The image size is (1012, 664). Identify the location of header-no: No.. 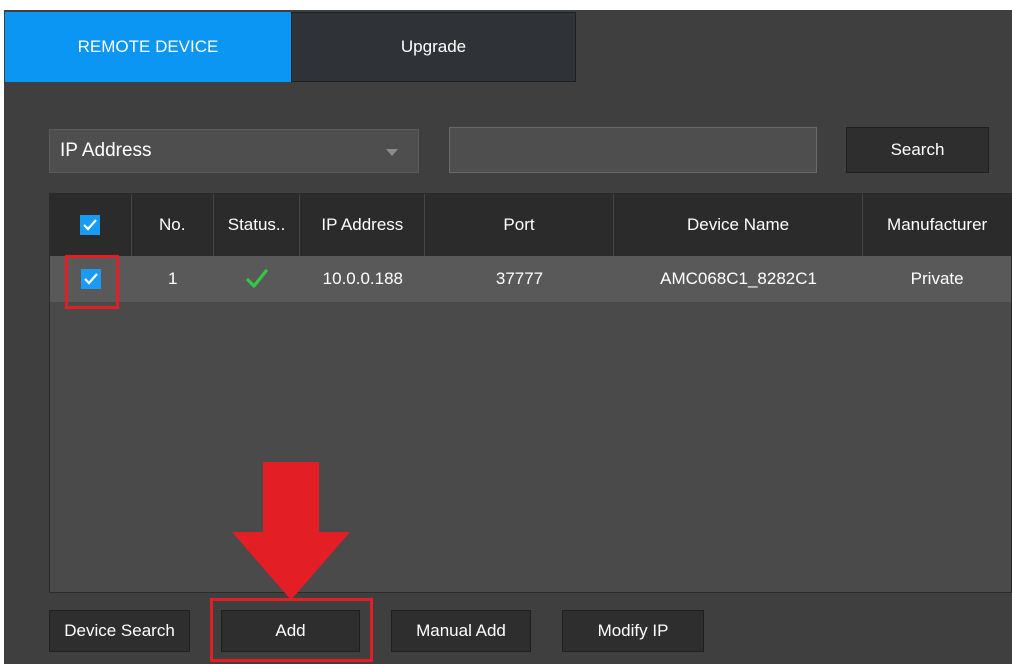
(173, 225).